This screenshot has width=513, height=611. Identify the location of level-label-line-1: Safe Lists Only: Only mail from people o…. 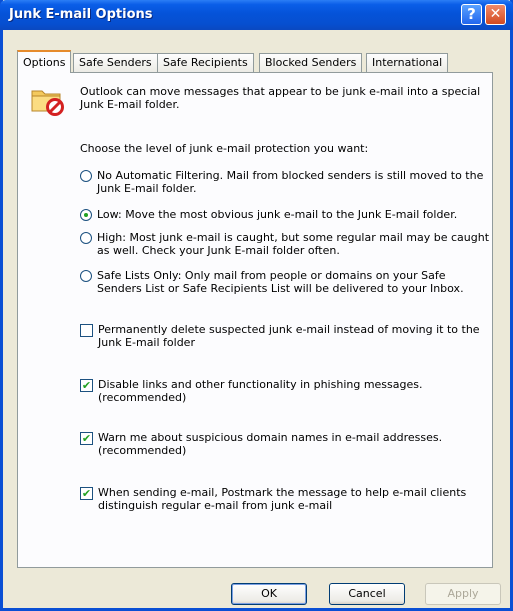
(271, 275).